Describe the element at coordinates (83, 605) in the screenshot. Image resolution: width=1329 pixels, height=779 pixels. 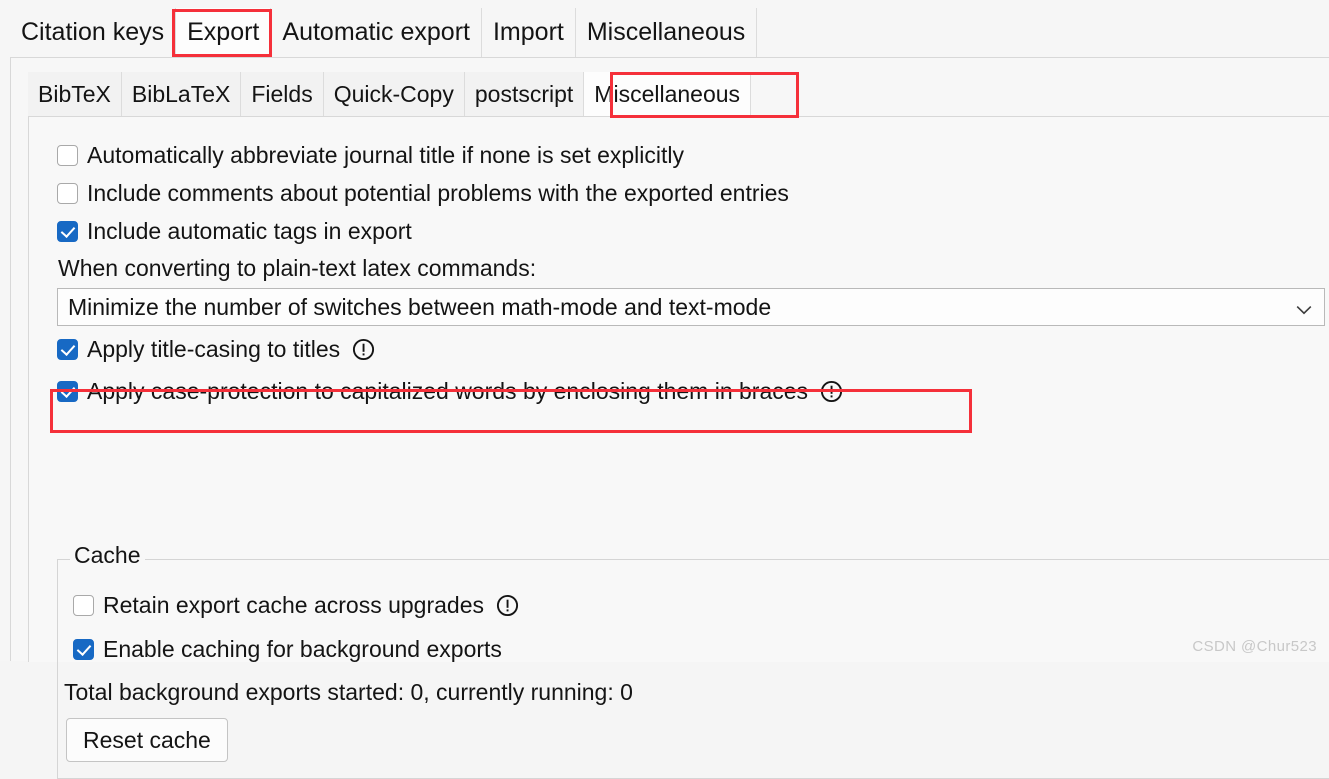
I see `checkbox-retain-export-cache` at that location.